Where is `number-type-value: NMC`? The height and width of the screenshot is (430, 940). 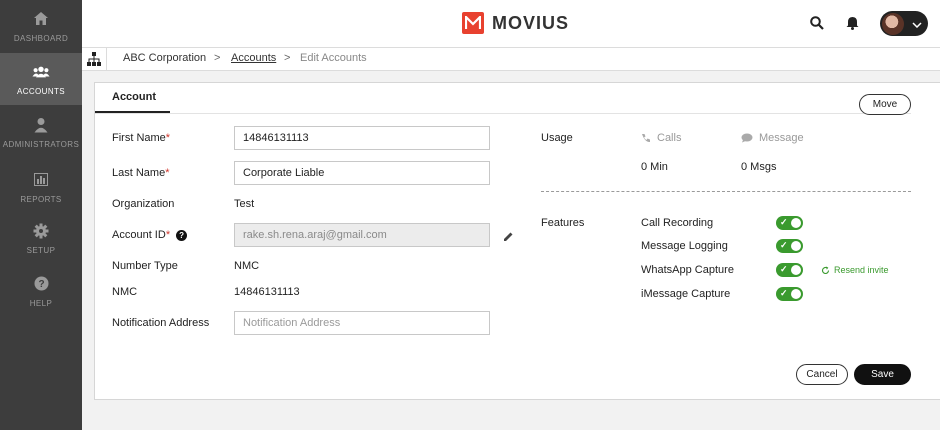
number-type-value: NMC is located at coordinates (247, 266).